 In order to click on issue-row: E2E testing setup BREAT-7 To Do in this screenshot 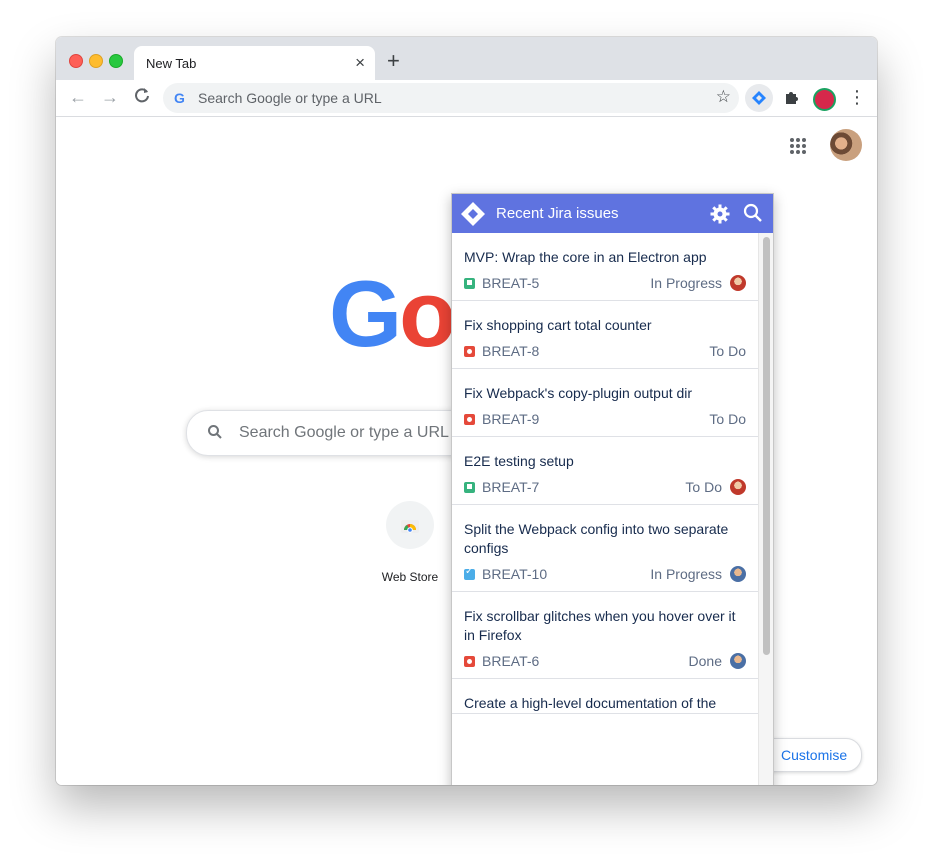, I will do `click(605, 471)`.